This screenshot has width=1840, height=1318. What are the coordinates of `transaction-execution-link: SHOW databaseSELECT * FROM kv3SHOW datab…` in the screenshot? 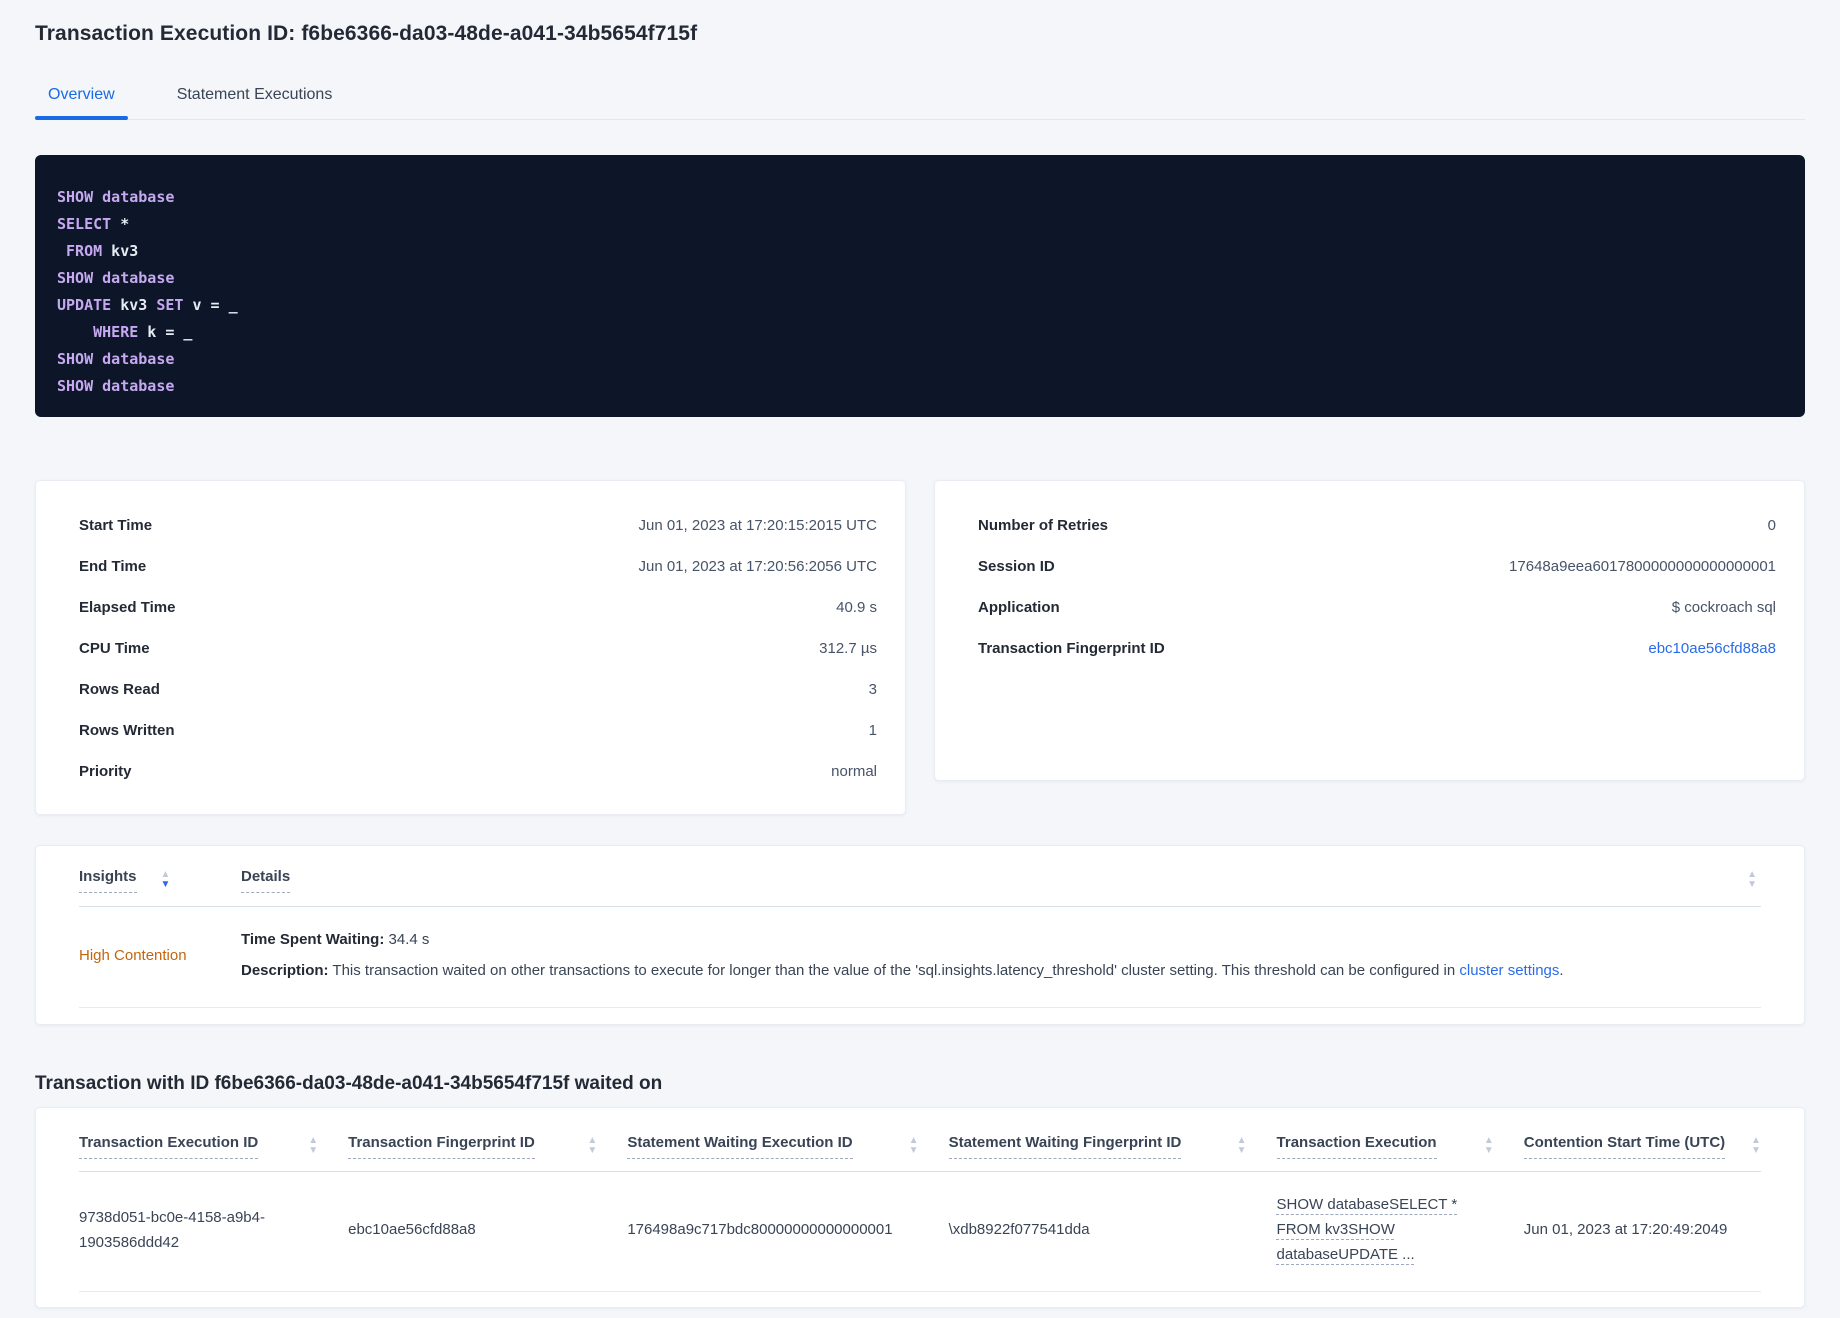 It's located at (1400, 1229).